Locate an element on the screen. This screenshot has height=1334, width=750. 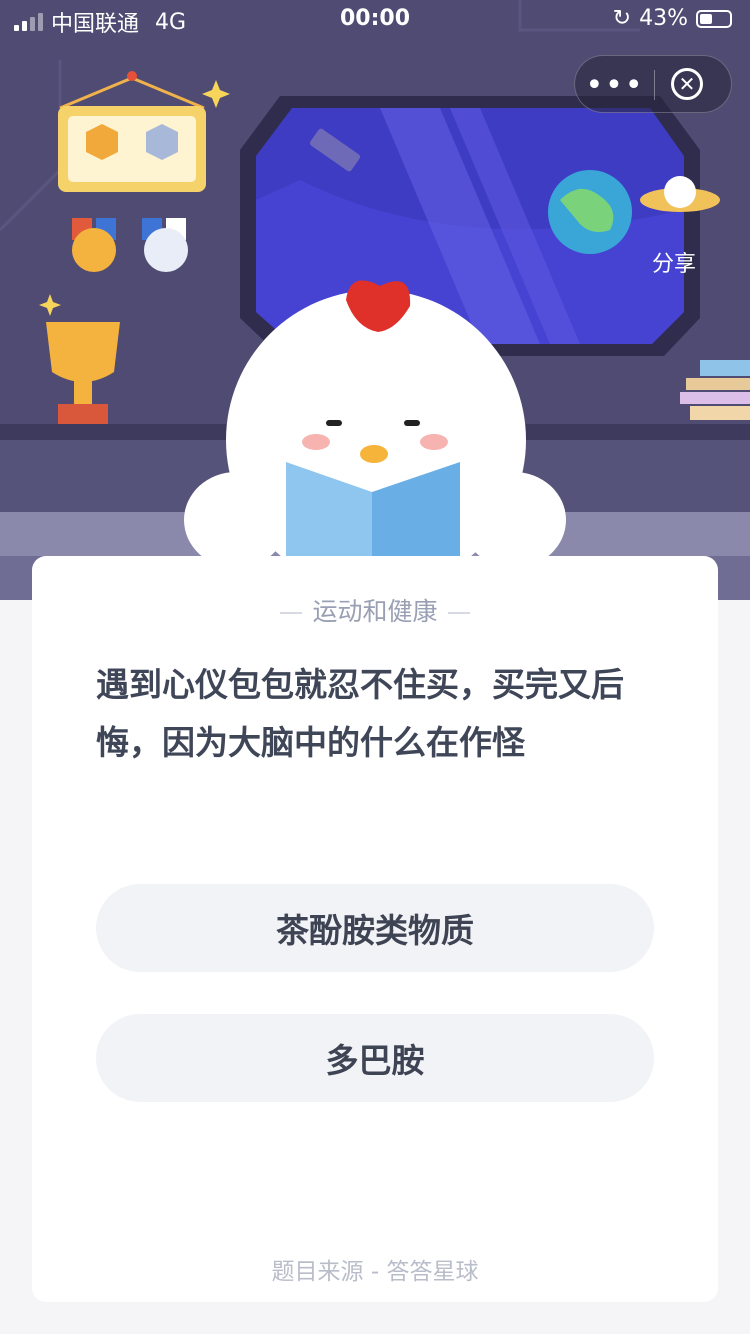
close-circle-icon: ✕ is located at coordinates (687, 84).